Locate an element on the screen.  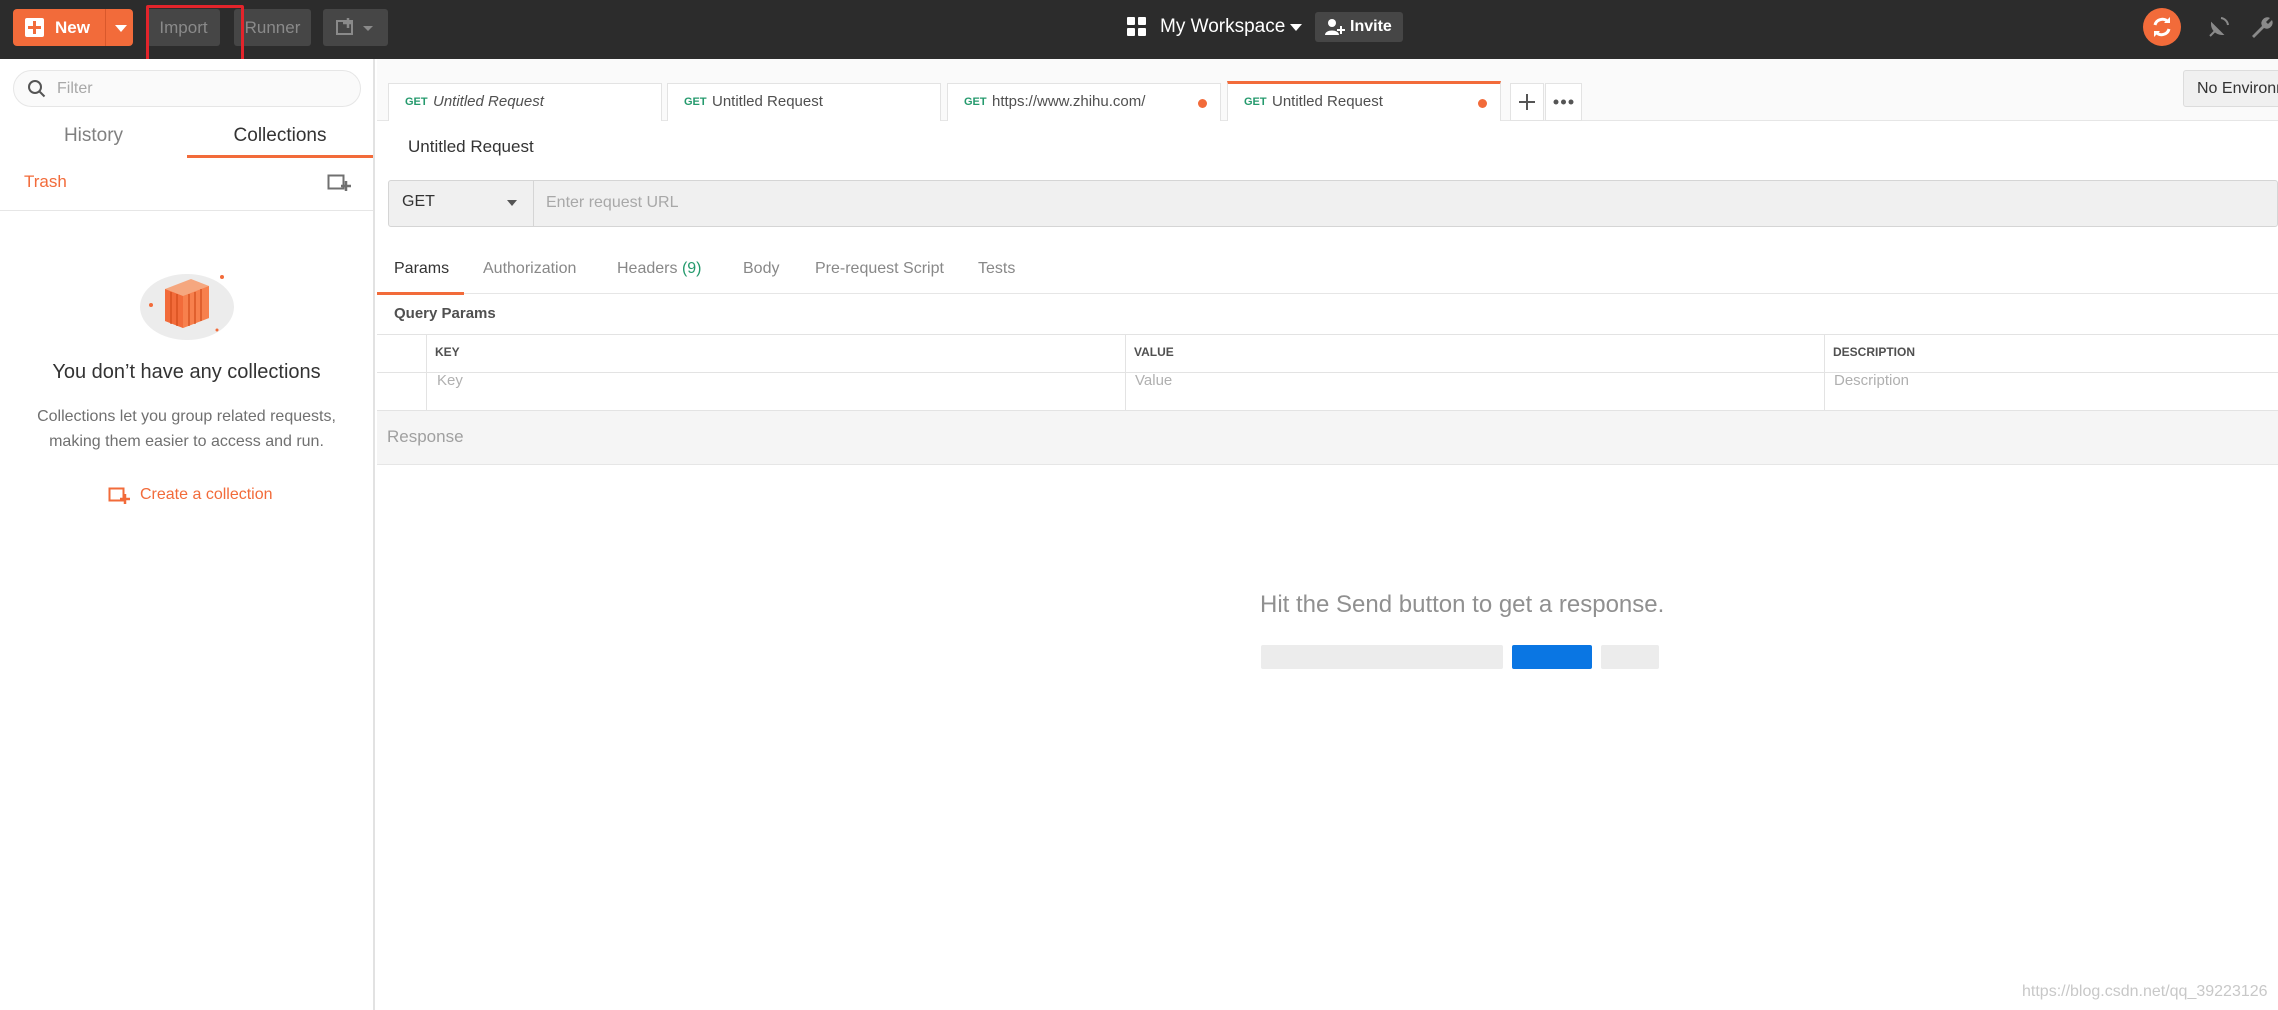
add-user-icon is located at coordinates (1335, 27).